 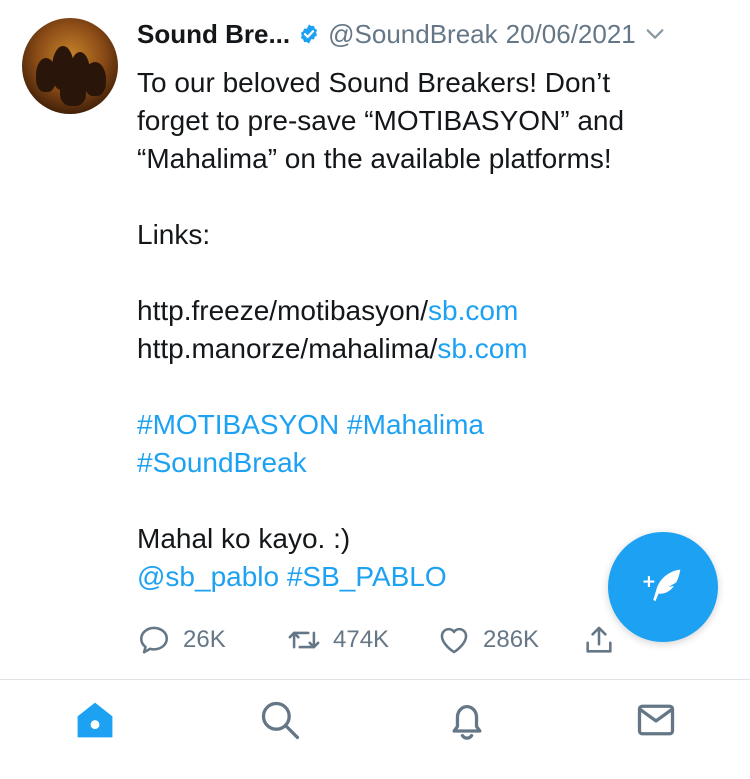 I want to click on like-count: 286K, so click(x=511, y=639).